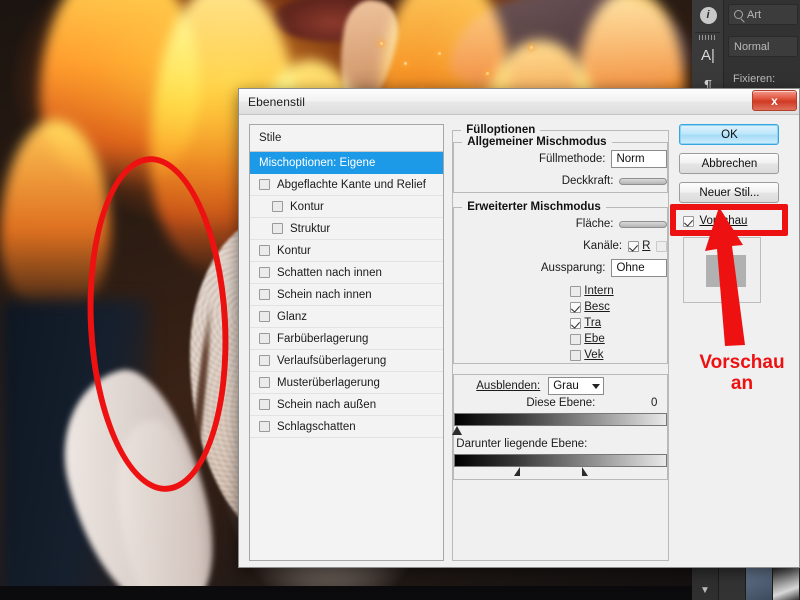 The height and width of the screenshot is (600, 800). I want to click on style-item-label: Glanz, so click(292, 316).